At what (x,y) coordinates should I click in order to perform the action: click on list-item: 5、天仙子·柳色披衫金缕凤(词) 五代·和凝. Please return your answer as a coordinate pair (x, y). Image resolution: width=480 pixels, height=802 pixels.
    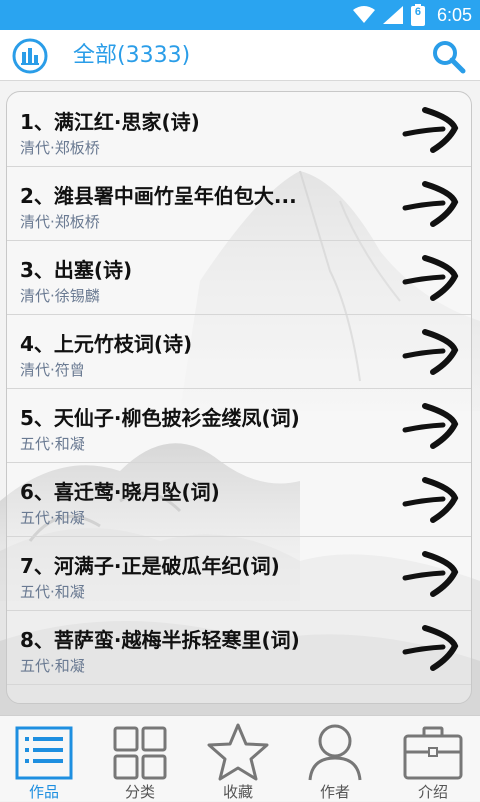
    Looking at the image, I should click on (239, 425).